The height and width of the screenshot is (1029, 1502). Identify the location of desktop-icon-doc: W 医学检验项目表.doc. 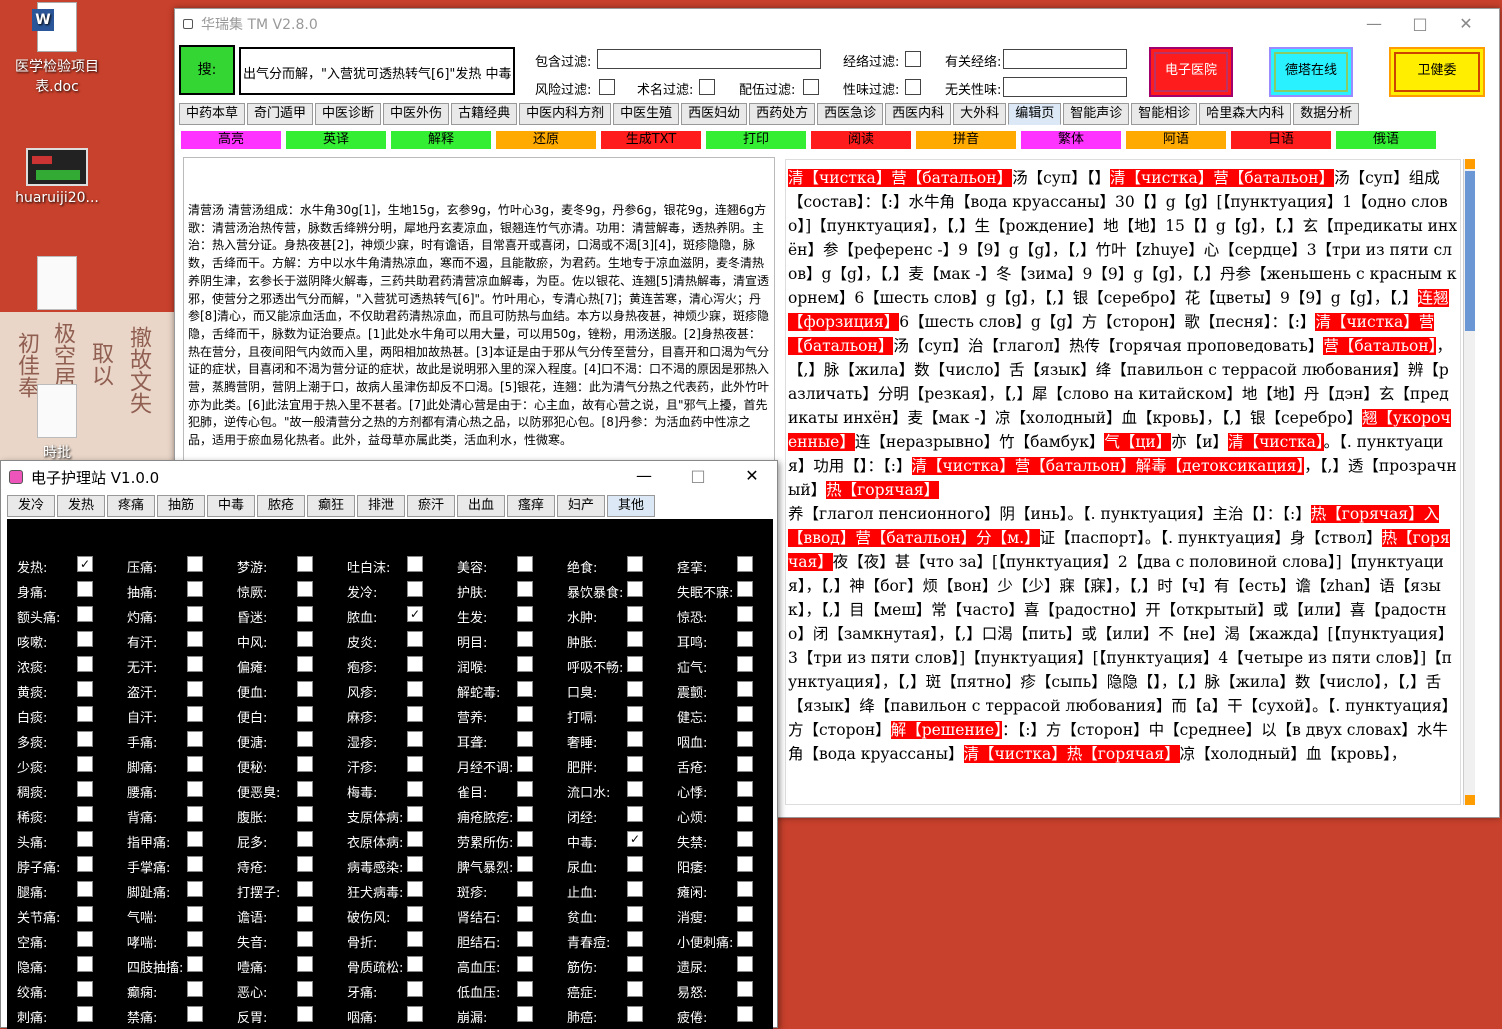
(57, 49).